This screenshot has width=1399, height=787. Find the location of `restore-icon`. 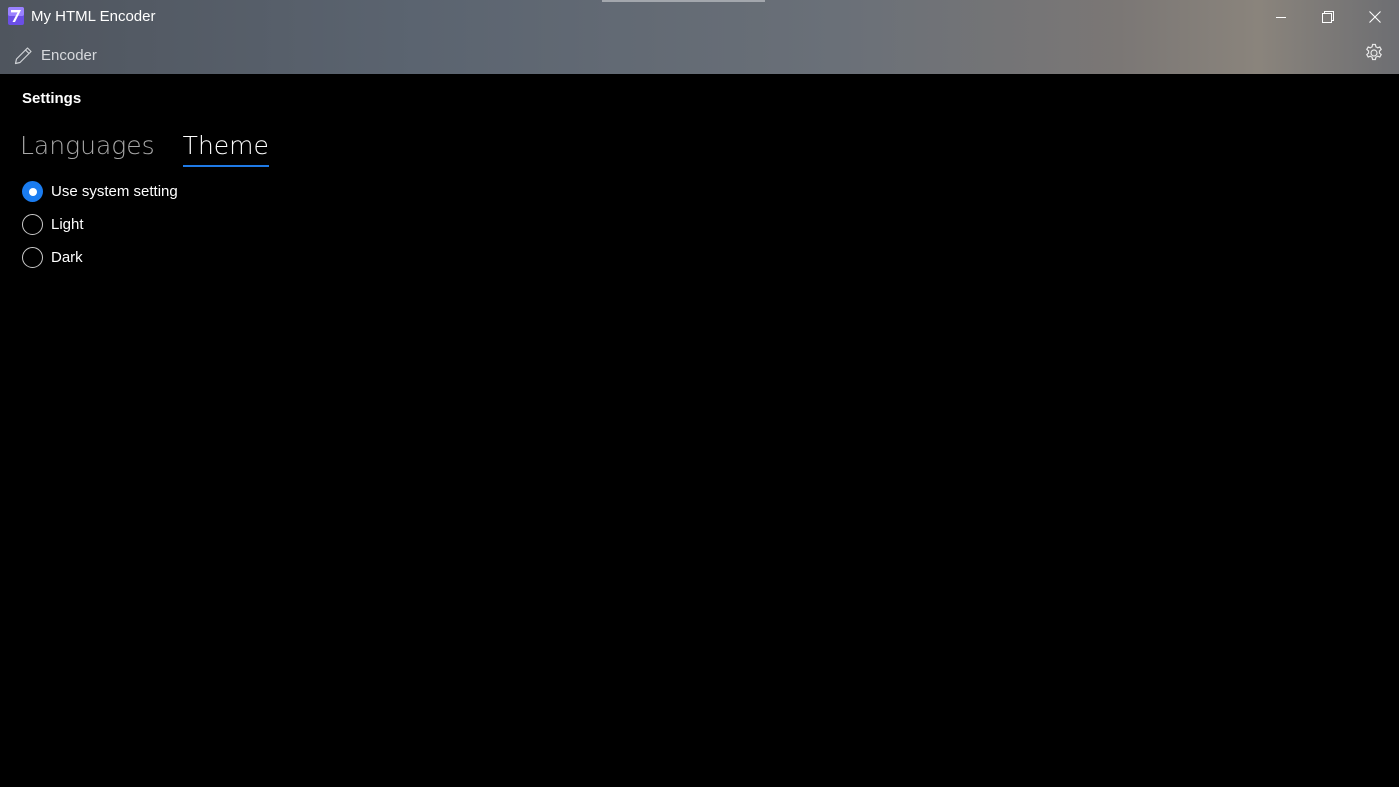

restore-icon is located at coordinates (1328, 17).